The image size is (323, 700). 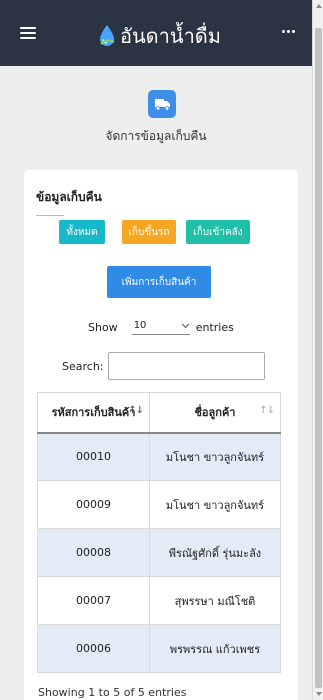 What do you see at coordinates (215, 648) in the screenshot?
I see `customer-name-cell: พรพรรณ แก้วเพชร` at bounding box center [215, 648].